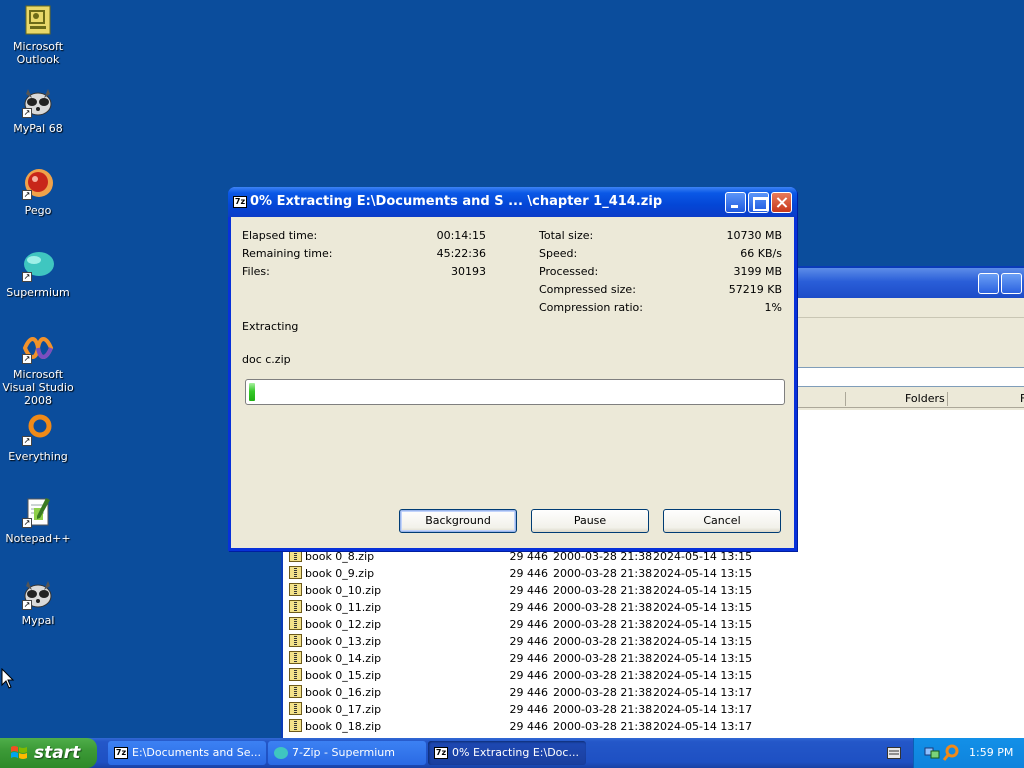  Describe the element at coordinates (722, 521) in the screenshot. I see `cancel-button: Cancel` at that location.